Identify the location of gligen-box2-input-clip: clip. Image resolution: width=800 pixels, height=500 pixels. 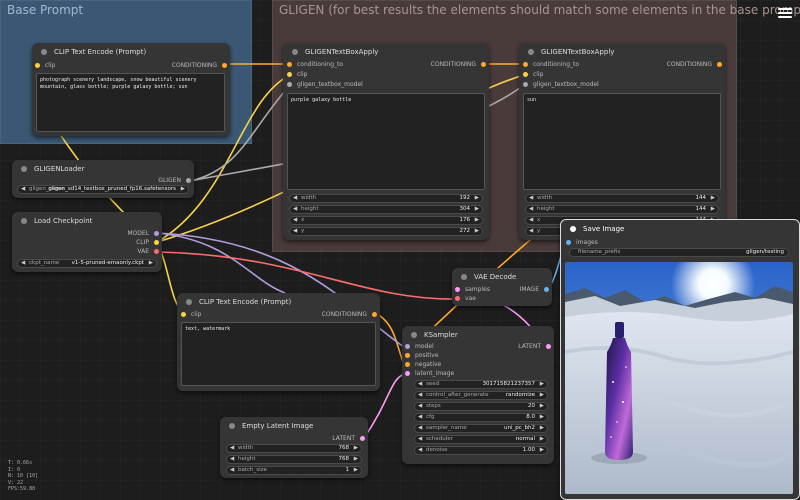
(533, 74).